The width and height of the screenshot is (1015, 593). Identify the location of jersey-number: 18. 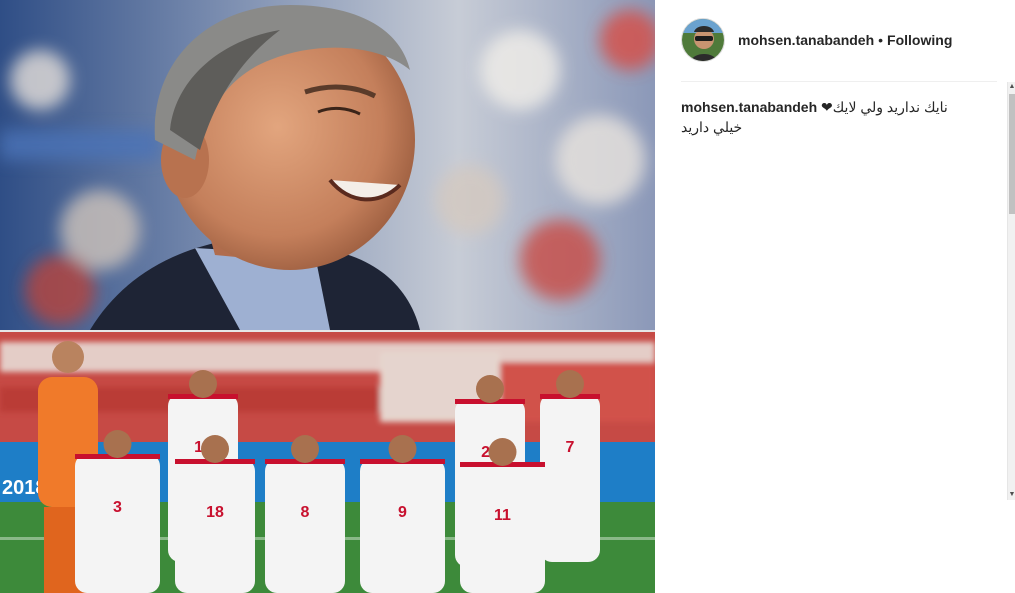
(215, 512).